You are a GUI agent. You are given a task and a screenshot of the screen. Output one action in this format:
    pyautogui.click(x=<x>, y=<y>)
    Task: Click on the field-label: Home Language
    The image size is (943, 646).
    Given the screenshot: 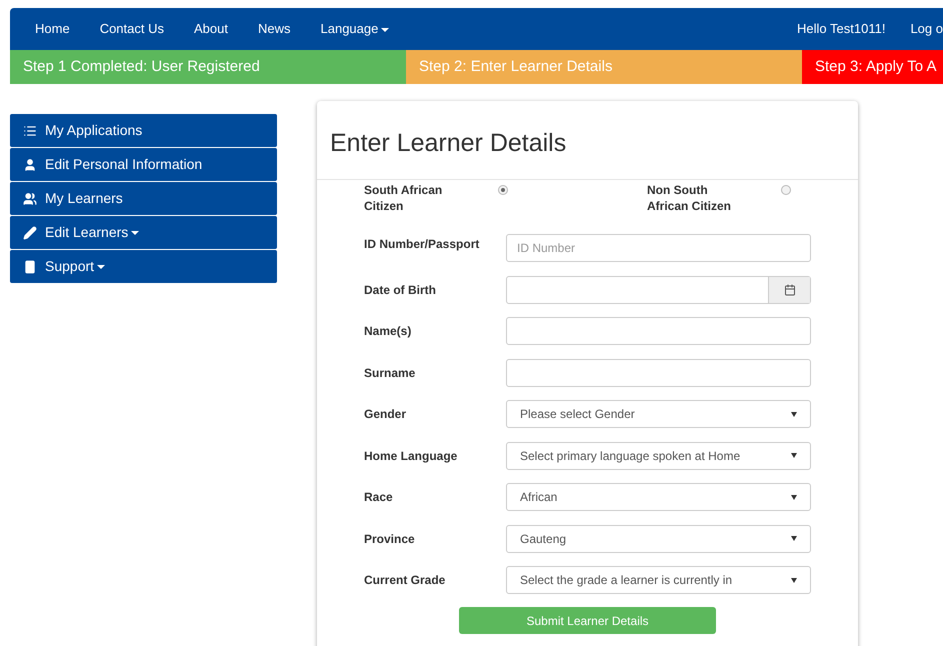 What is the action you would take?
    pyautogui.click(x=411, y=456)
    